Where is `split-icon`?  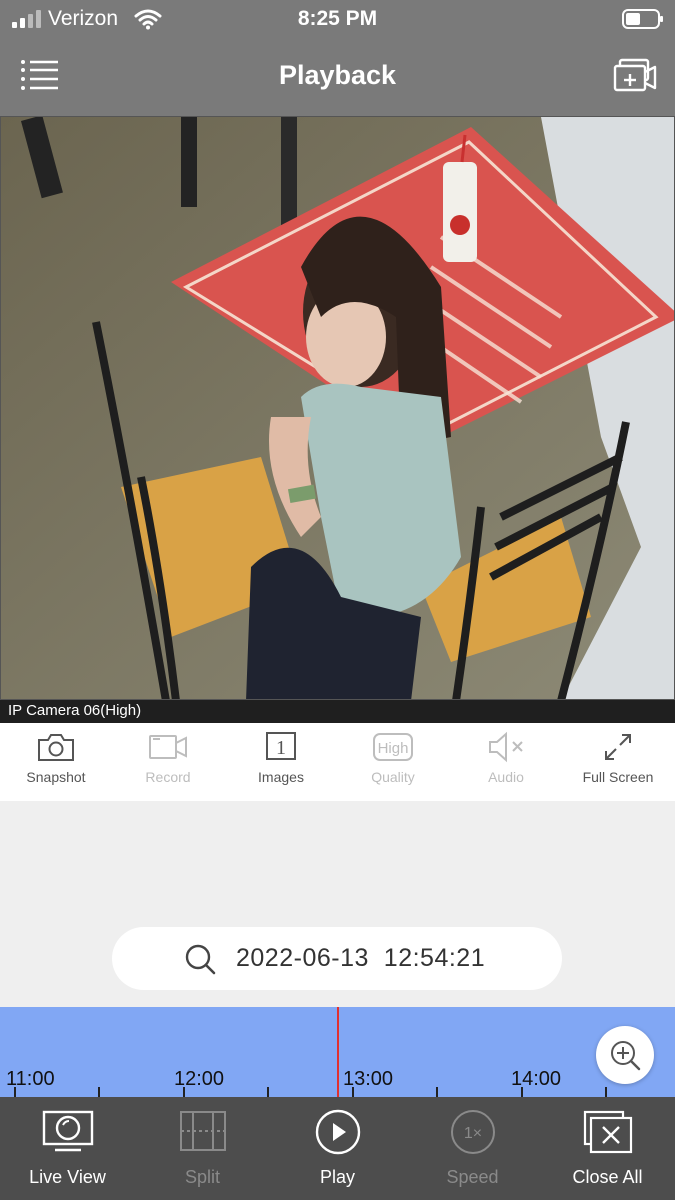 split-icon is located at coordinates (203, 1131).